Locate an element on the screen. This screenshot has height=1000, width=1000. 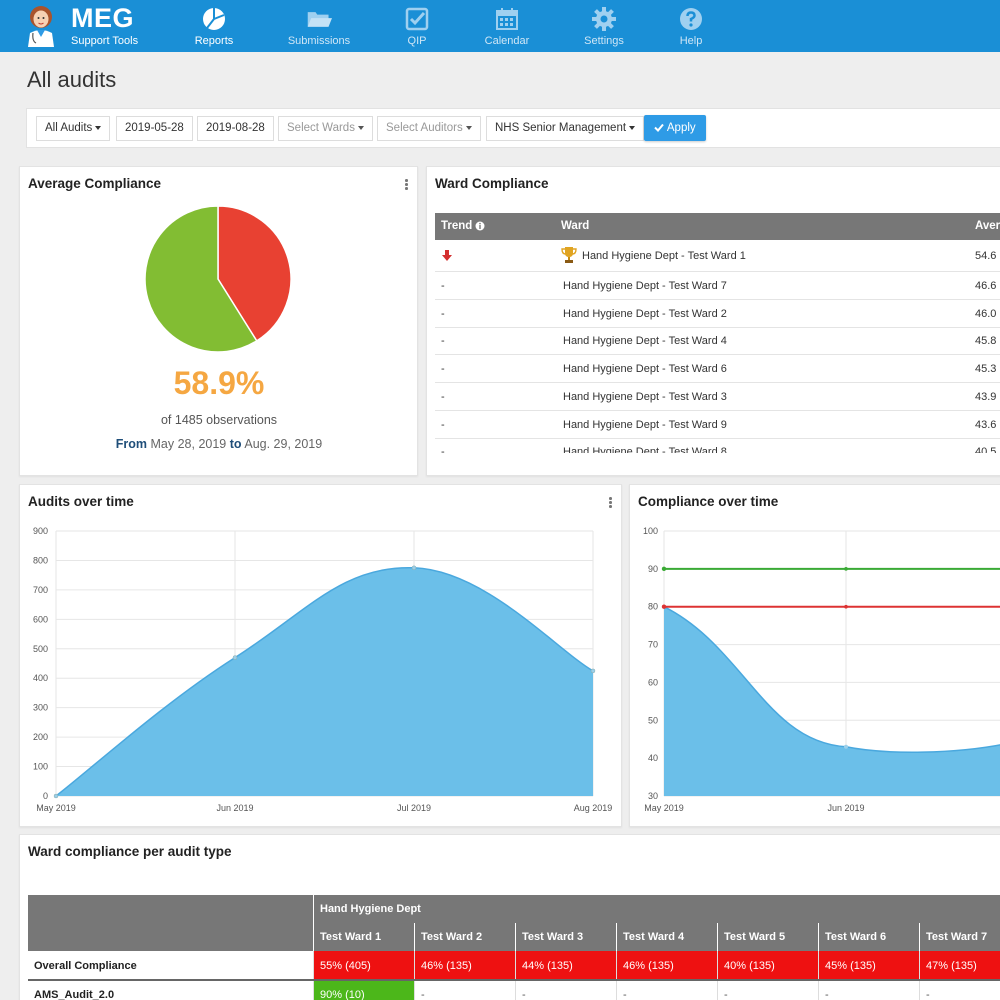
date-to-input: 2019-08-28 is located at coordinates (235, 128).